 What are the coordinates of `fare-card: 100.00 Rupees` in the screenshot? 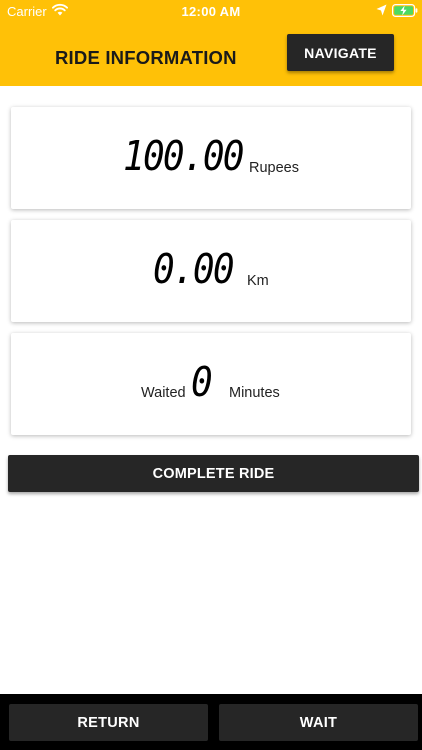 It's located at (211, 158).